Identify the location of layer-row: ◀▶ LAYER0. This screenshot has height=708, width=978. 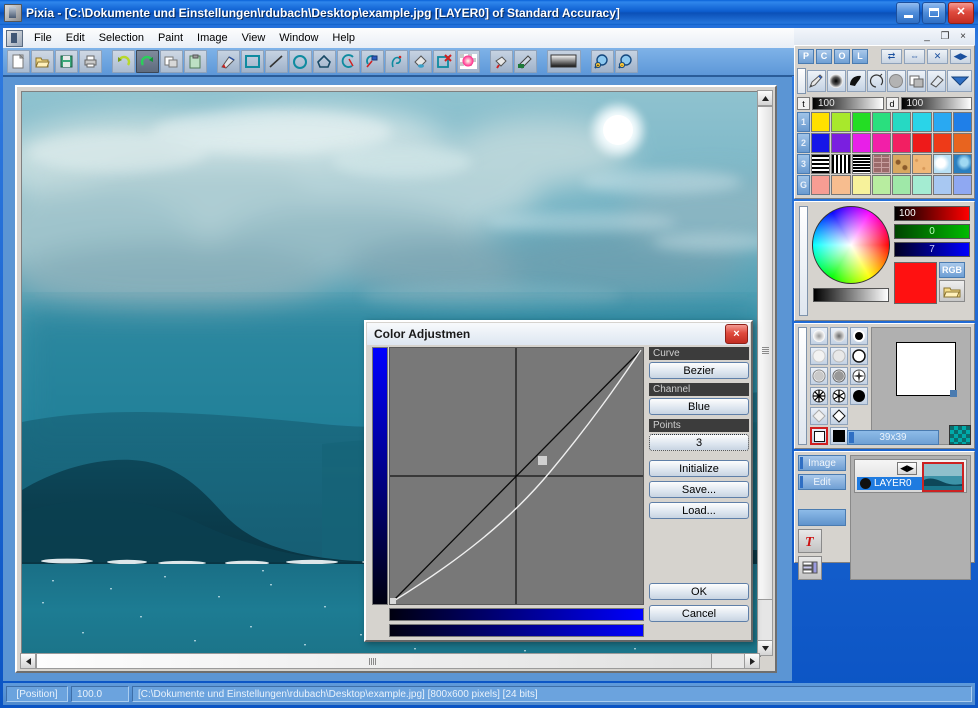
(910, 476).